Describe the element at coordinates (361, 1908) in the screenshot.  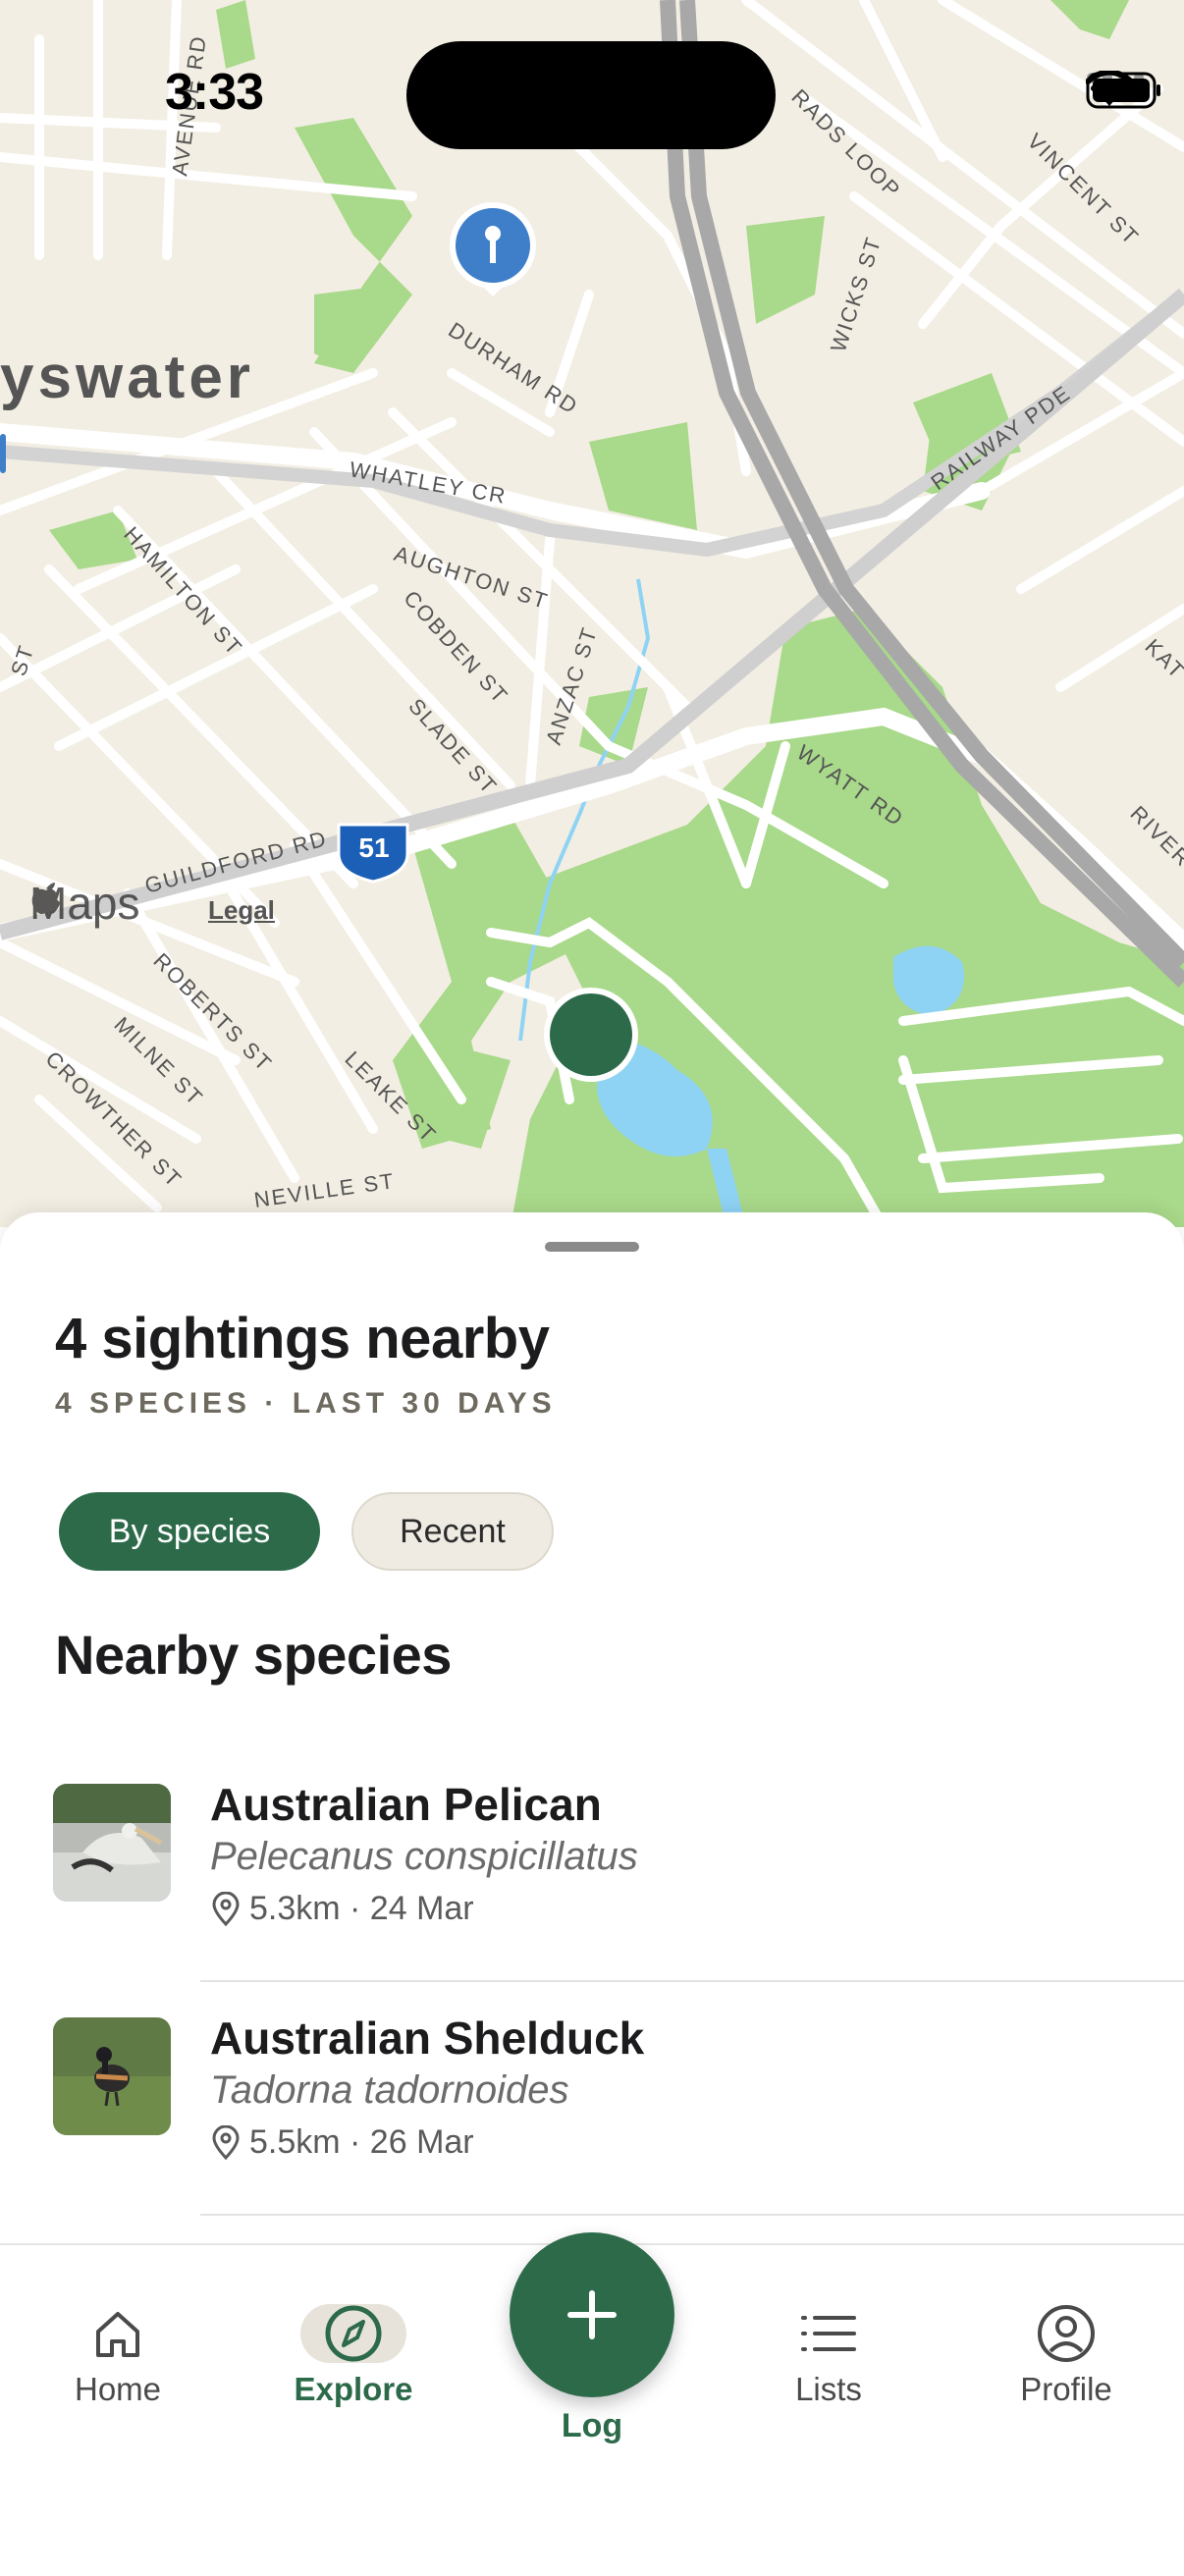
I see `species-distance-date: 5.3km · 24 Mar` at that location.